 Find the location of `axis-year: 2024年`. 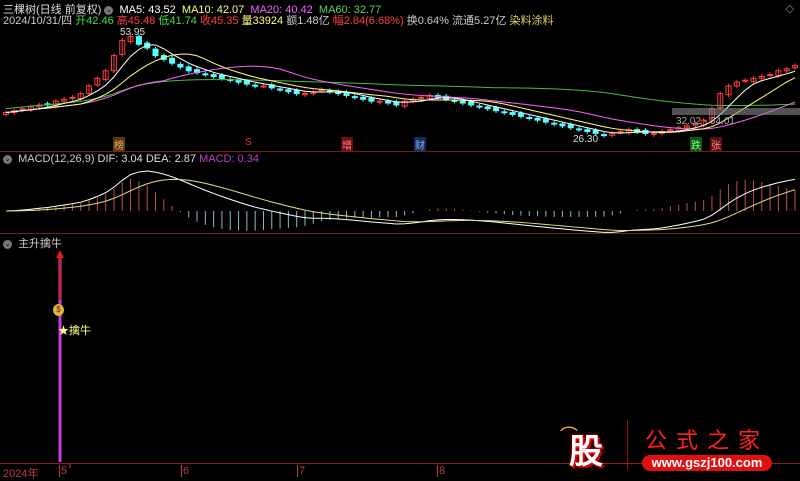

axis-year: 2024年 is located at coordinates (21, 474).